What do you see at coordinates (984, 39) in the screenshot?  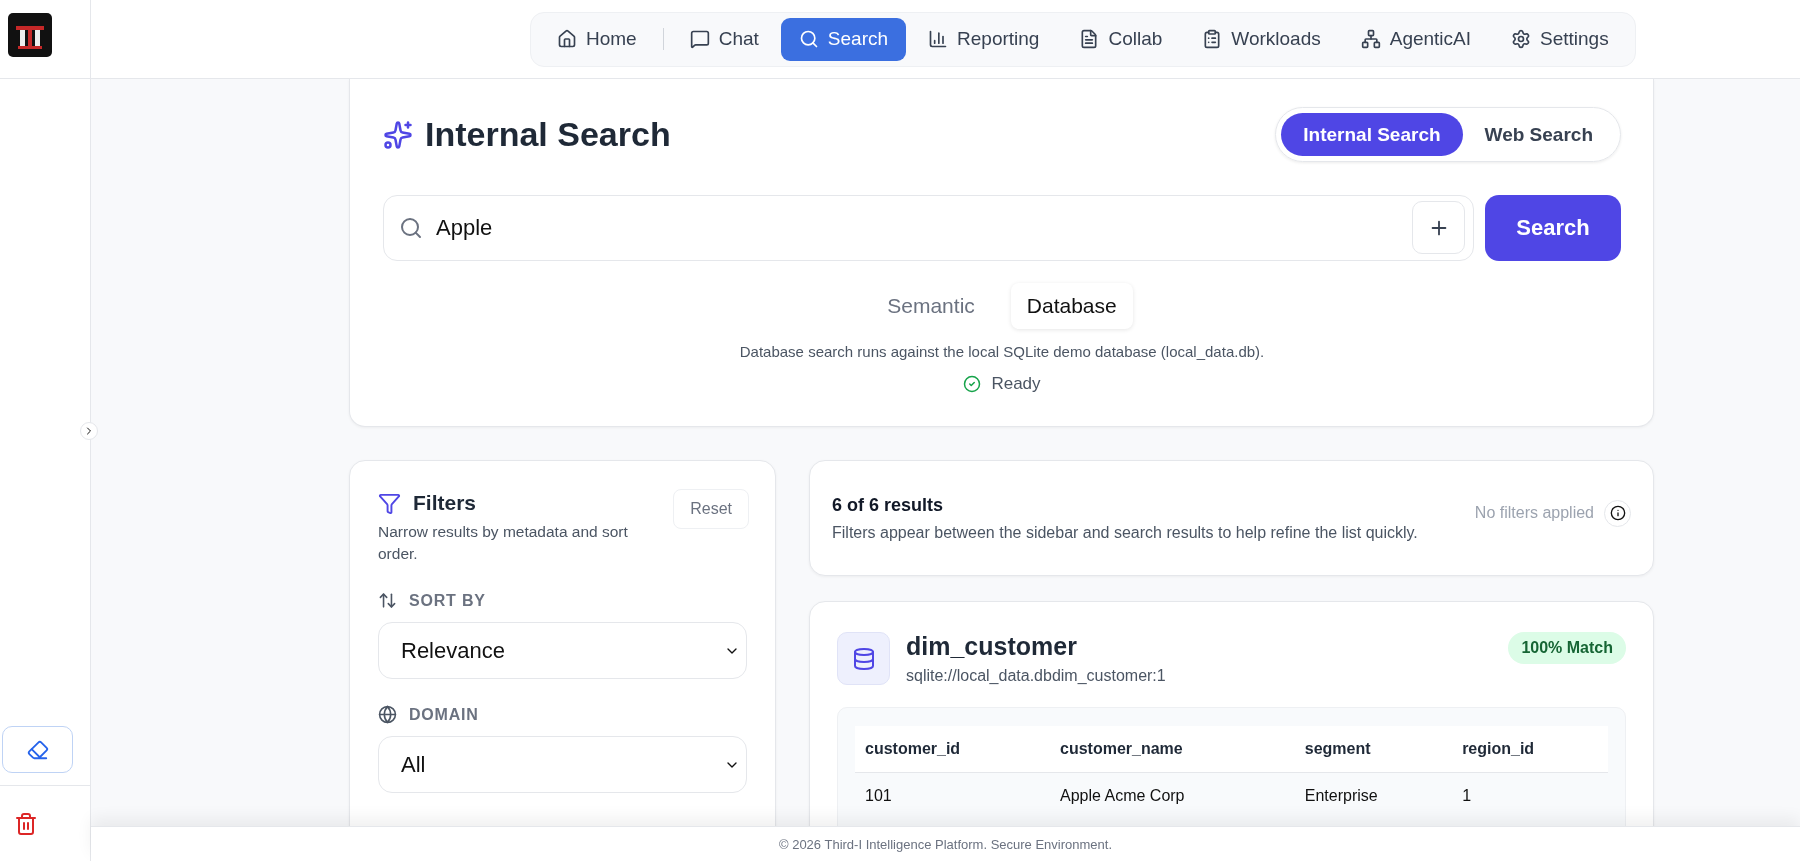 I see `nav-tab: Reporting` at bounding box center [984, 39].